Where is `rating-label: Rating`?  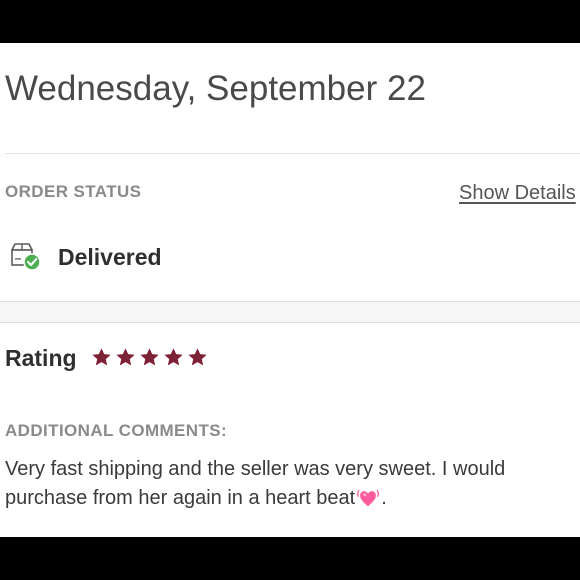 rating-label: Rating is located at coordinates (41, 358).